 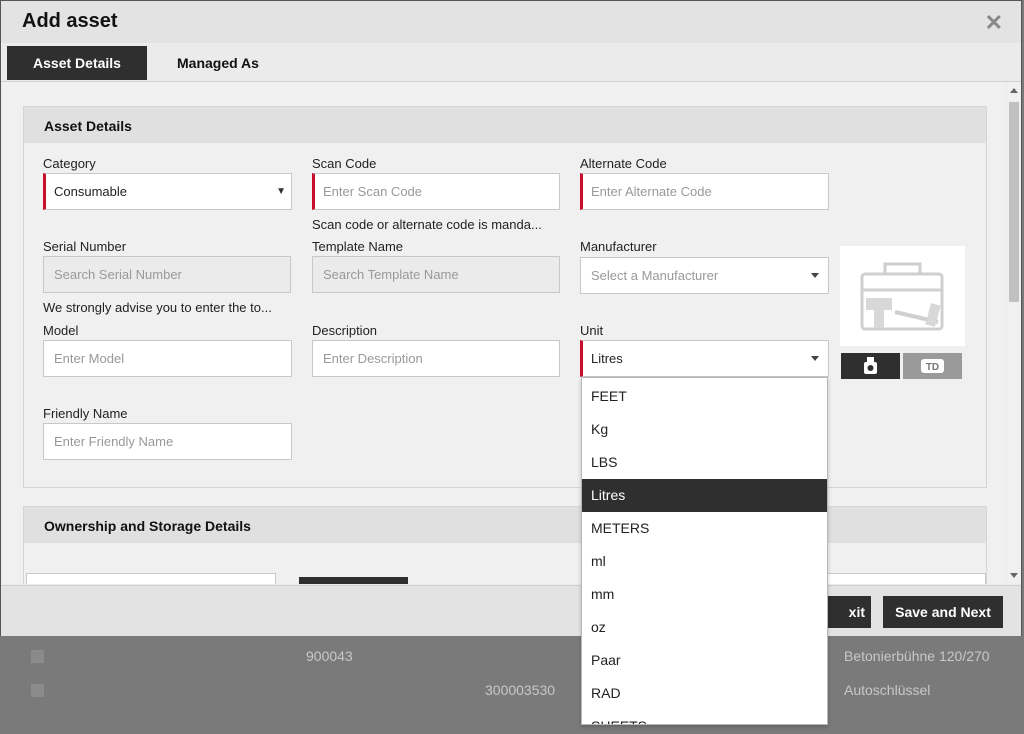 I want to click on modal-footer: xit Save and Next, so click(x=511, y=610).